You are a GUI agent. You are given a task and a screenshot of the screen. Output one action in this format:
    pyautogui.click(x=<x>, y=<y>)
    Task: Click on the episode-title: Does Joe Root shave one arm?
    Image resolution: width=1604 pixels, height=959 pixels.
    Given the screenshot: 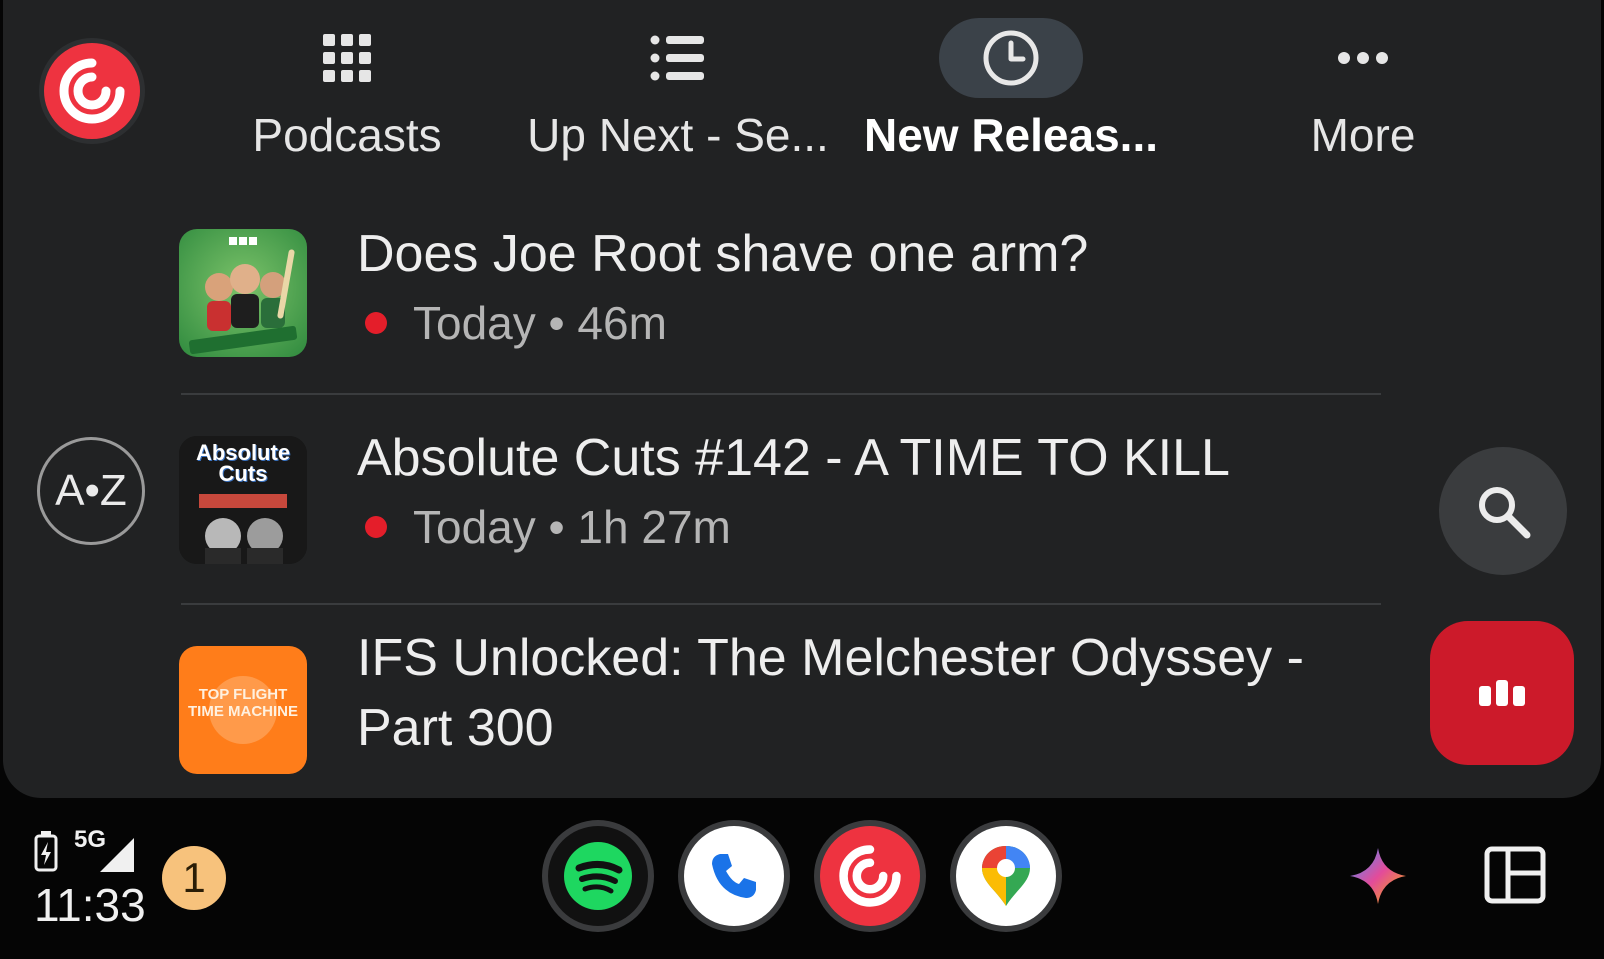 What is the action you would take?
    pyautogui.click(x=723, y=254)
    